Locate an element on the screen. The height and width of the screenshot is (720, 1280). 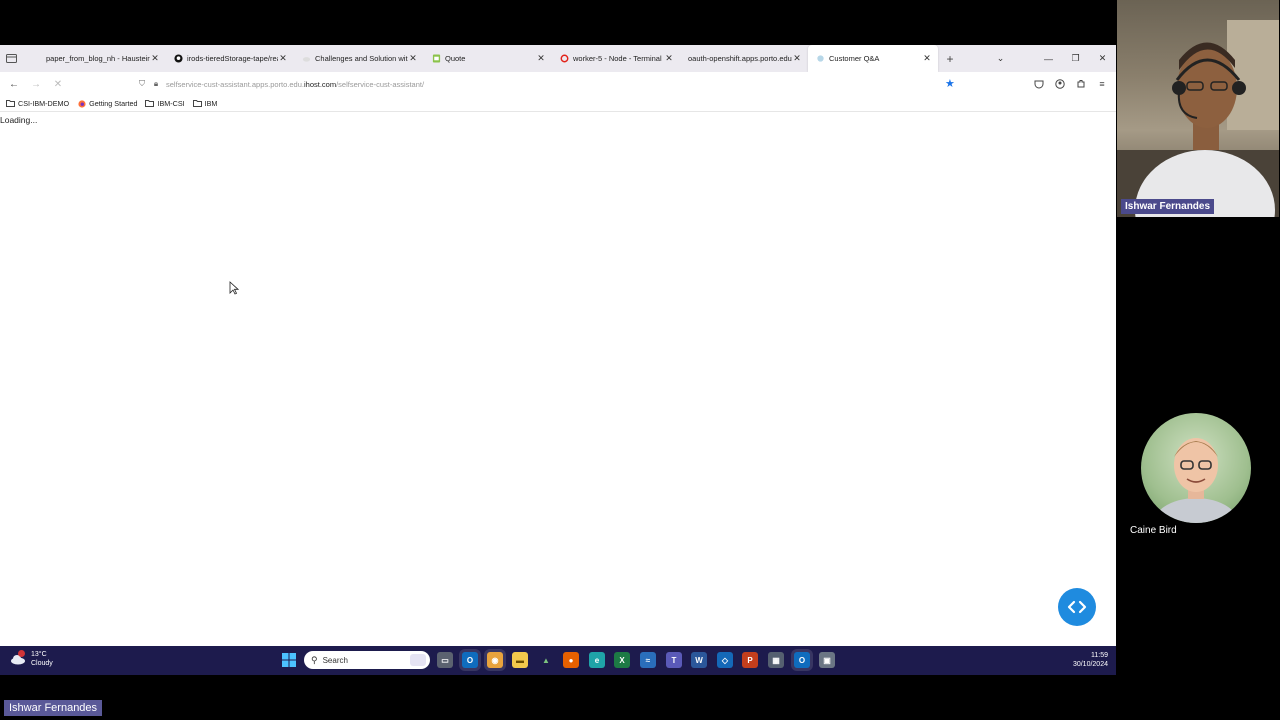
minimize-icon: — is located at coordinates (1048, 58).